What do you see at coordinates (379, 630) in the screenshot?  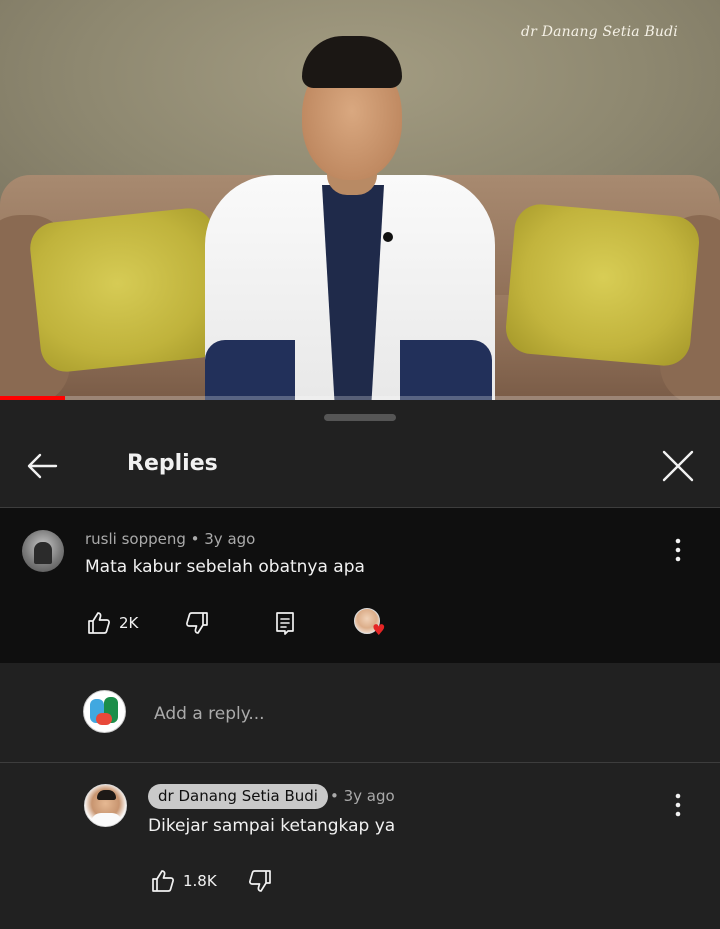 I see `heart-icon: ♥` at bounding box center [379, 630].